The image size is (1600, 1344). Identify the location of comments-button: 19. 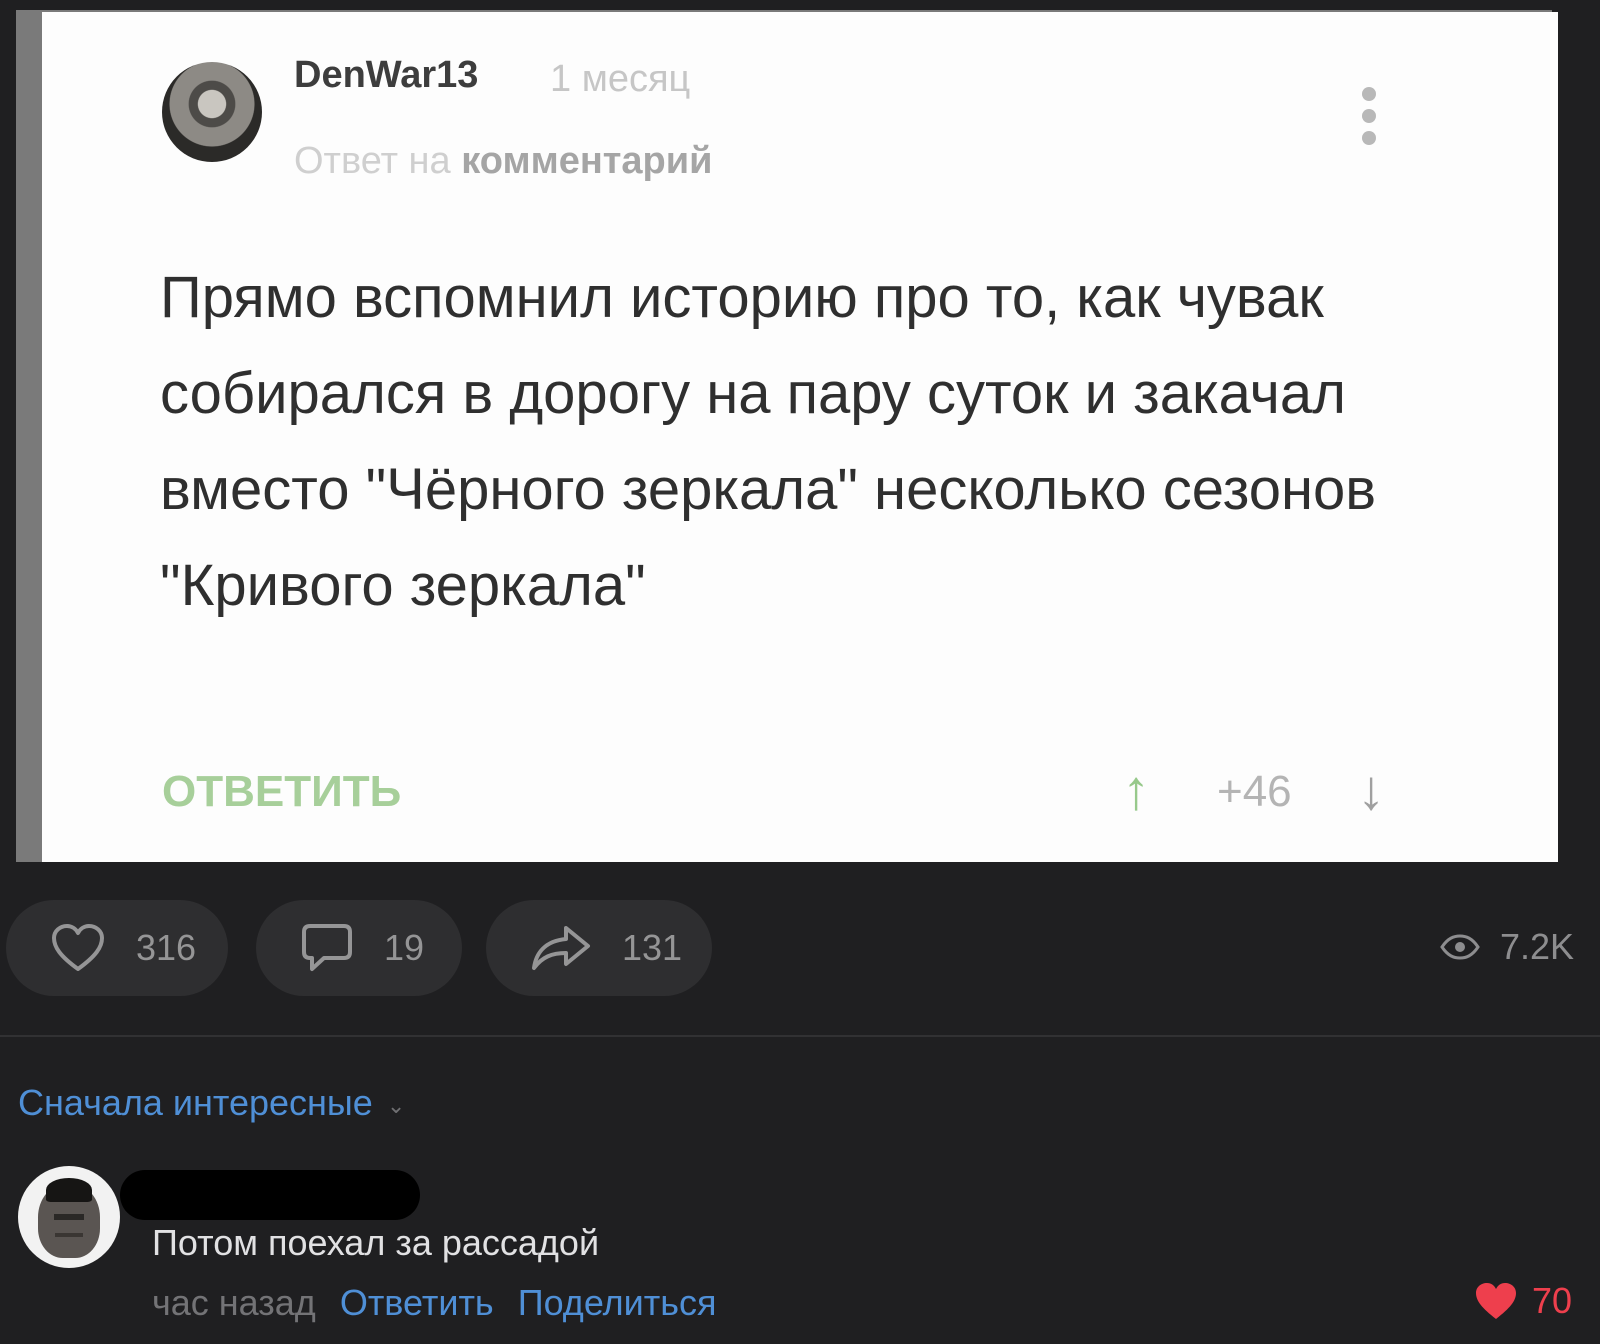
(359, 948).